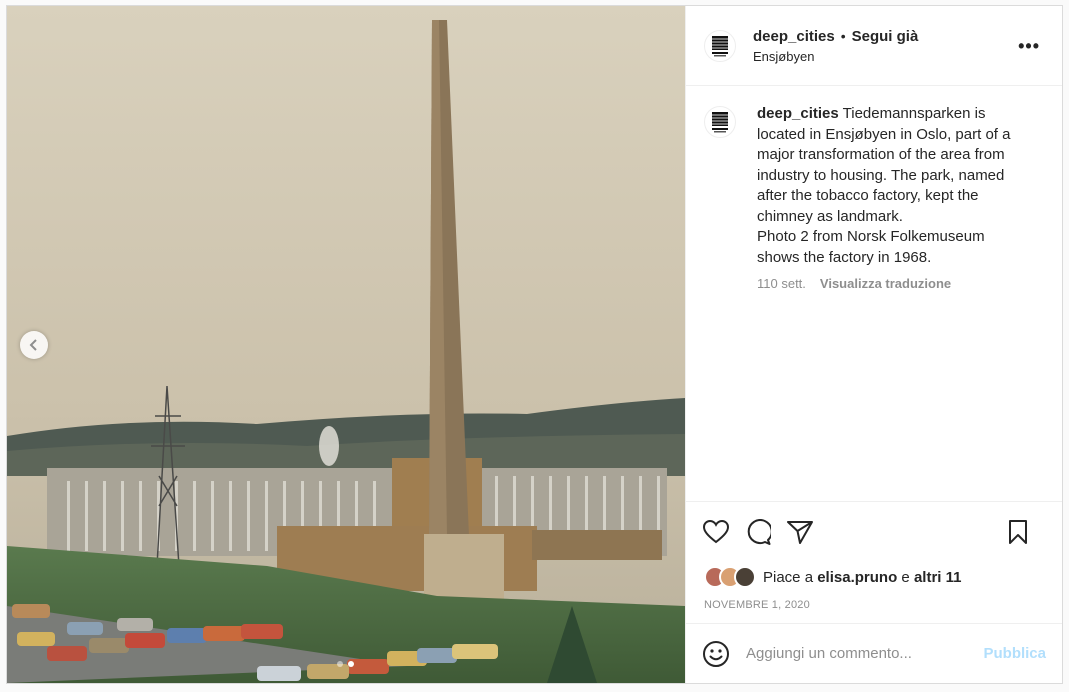 The width and height of the screenshot is (1069, 692). I want to click on emoji-button, so click(716, 654).